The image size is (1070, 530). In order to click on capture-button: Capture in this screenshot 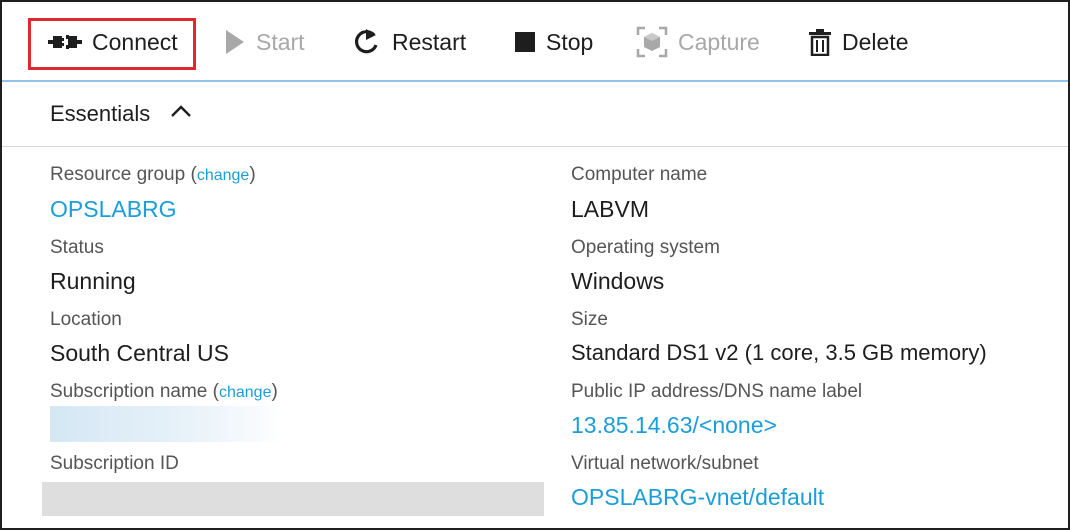, I will do `click(698, 42)`.